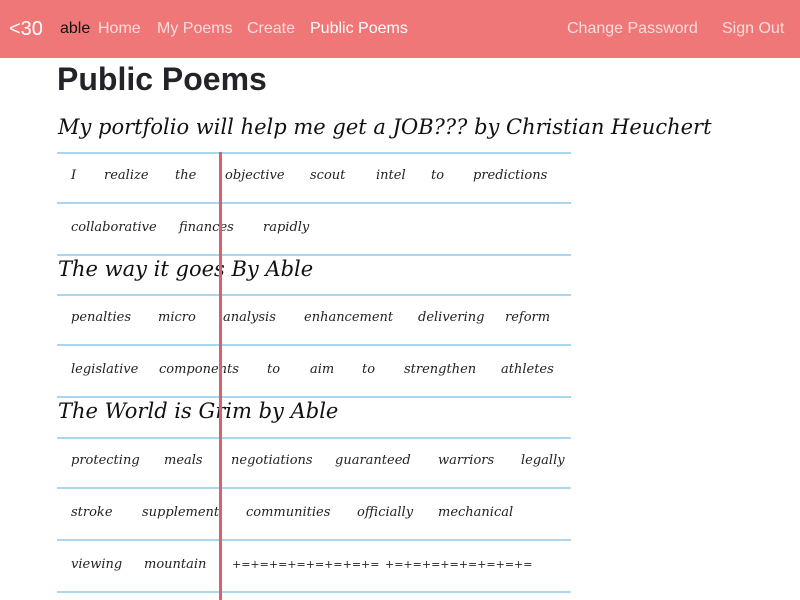 This screenshot has width=800, height=600. What do you see at coordinates (476, 512) in the screenshot?
I see `poem-word: mechanical` at bounding box center [476, 512].